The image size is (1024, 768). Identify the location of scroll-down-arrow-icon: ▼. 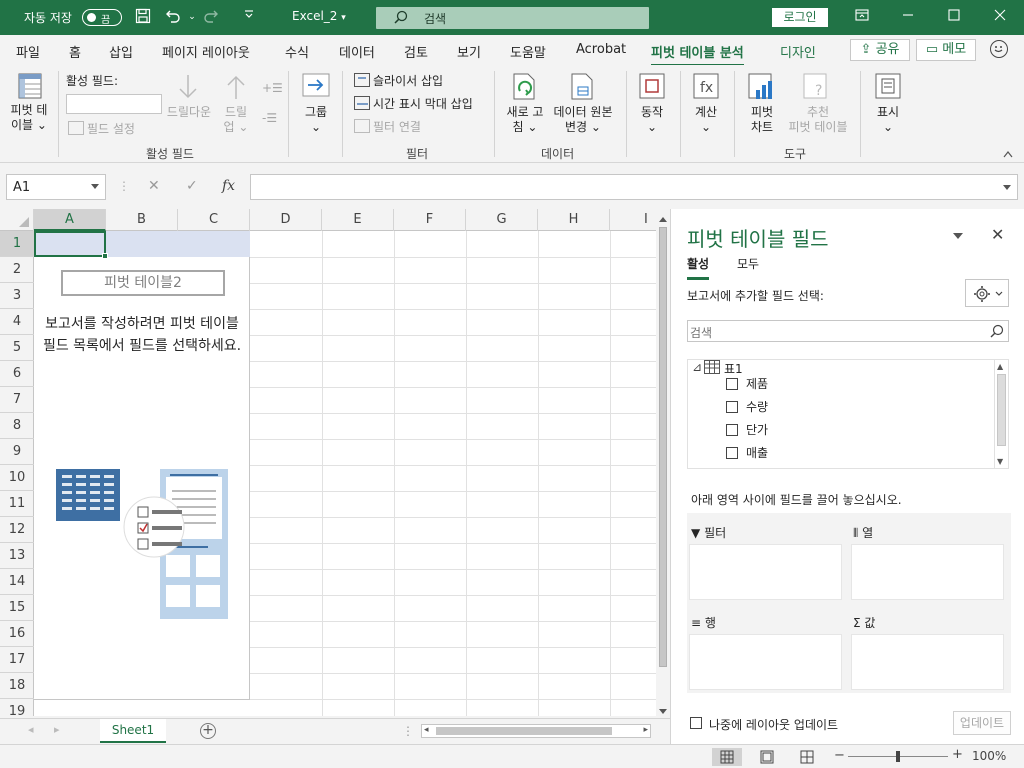
(1000, 461).